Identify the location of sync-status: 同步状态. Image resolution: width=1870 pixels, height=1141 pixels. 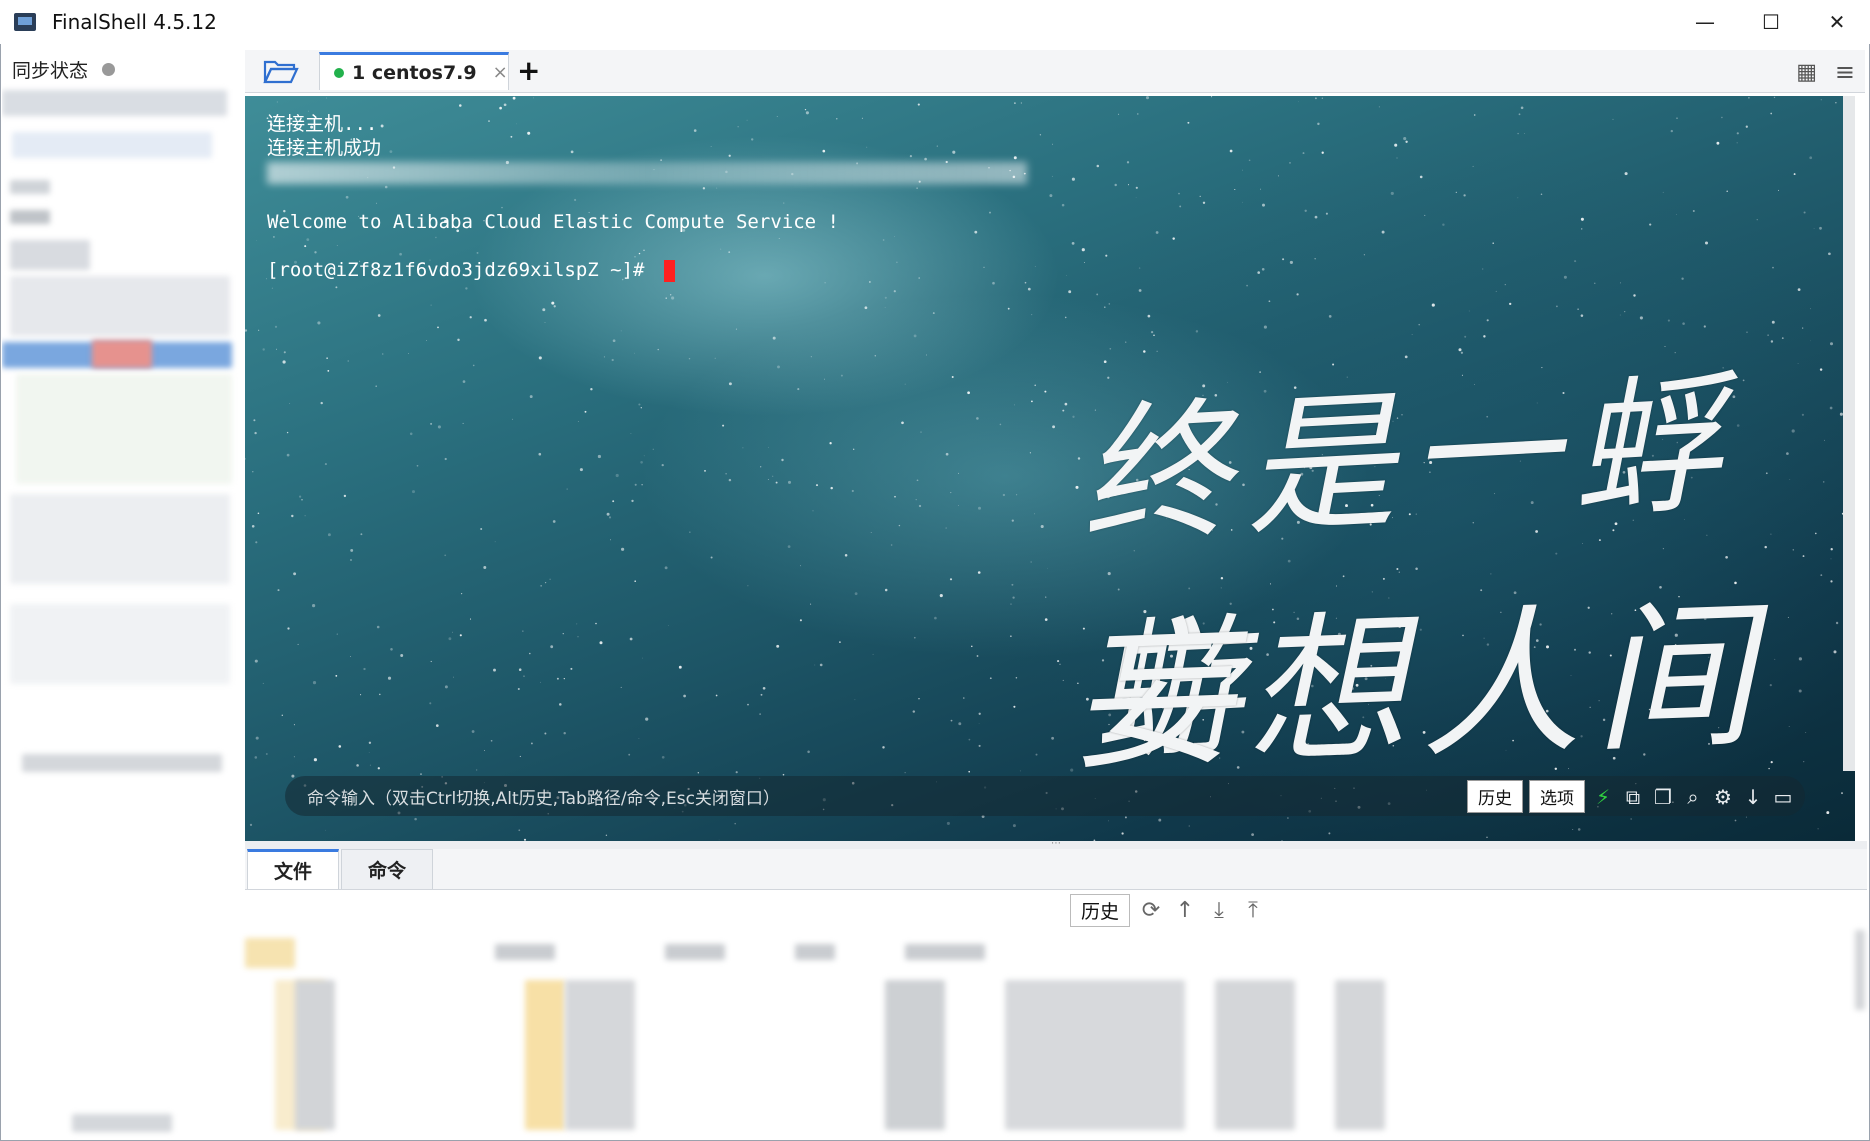
(64, 69).